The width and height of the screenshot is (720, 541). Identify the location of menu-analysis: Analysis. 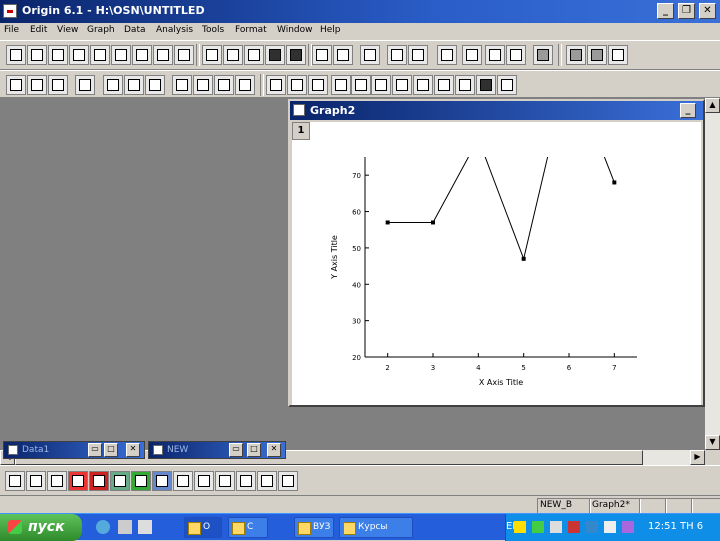
(174, 30).